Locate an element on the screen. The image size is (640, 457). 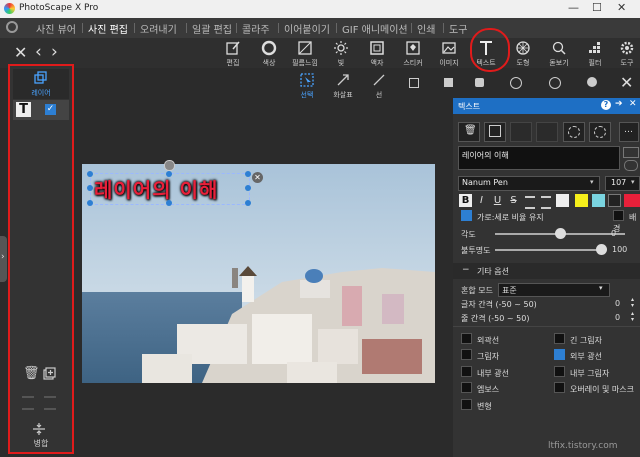
italic-button: I is located at coordinates (481, 200).